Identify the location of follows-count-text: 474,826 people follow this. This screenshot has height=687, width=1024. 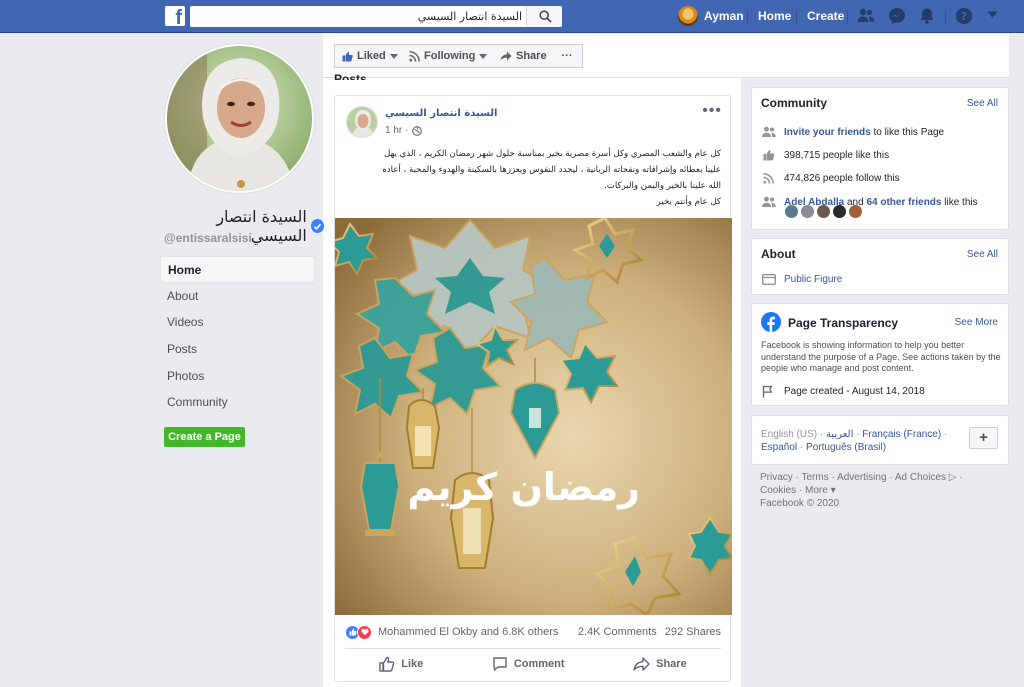
(842, 178).